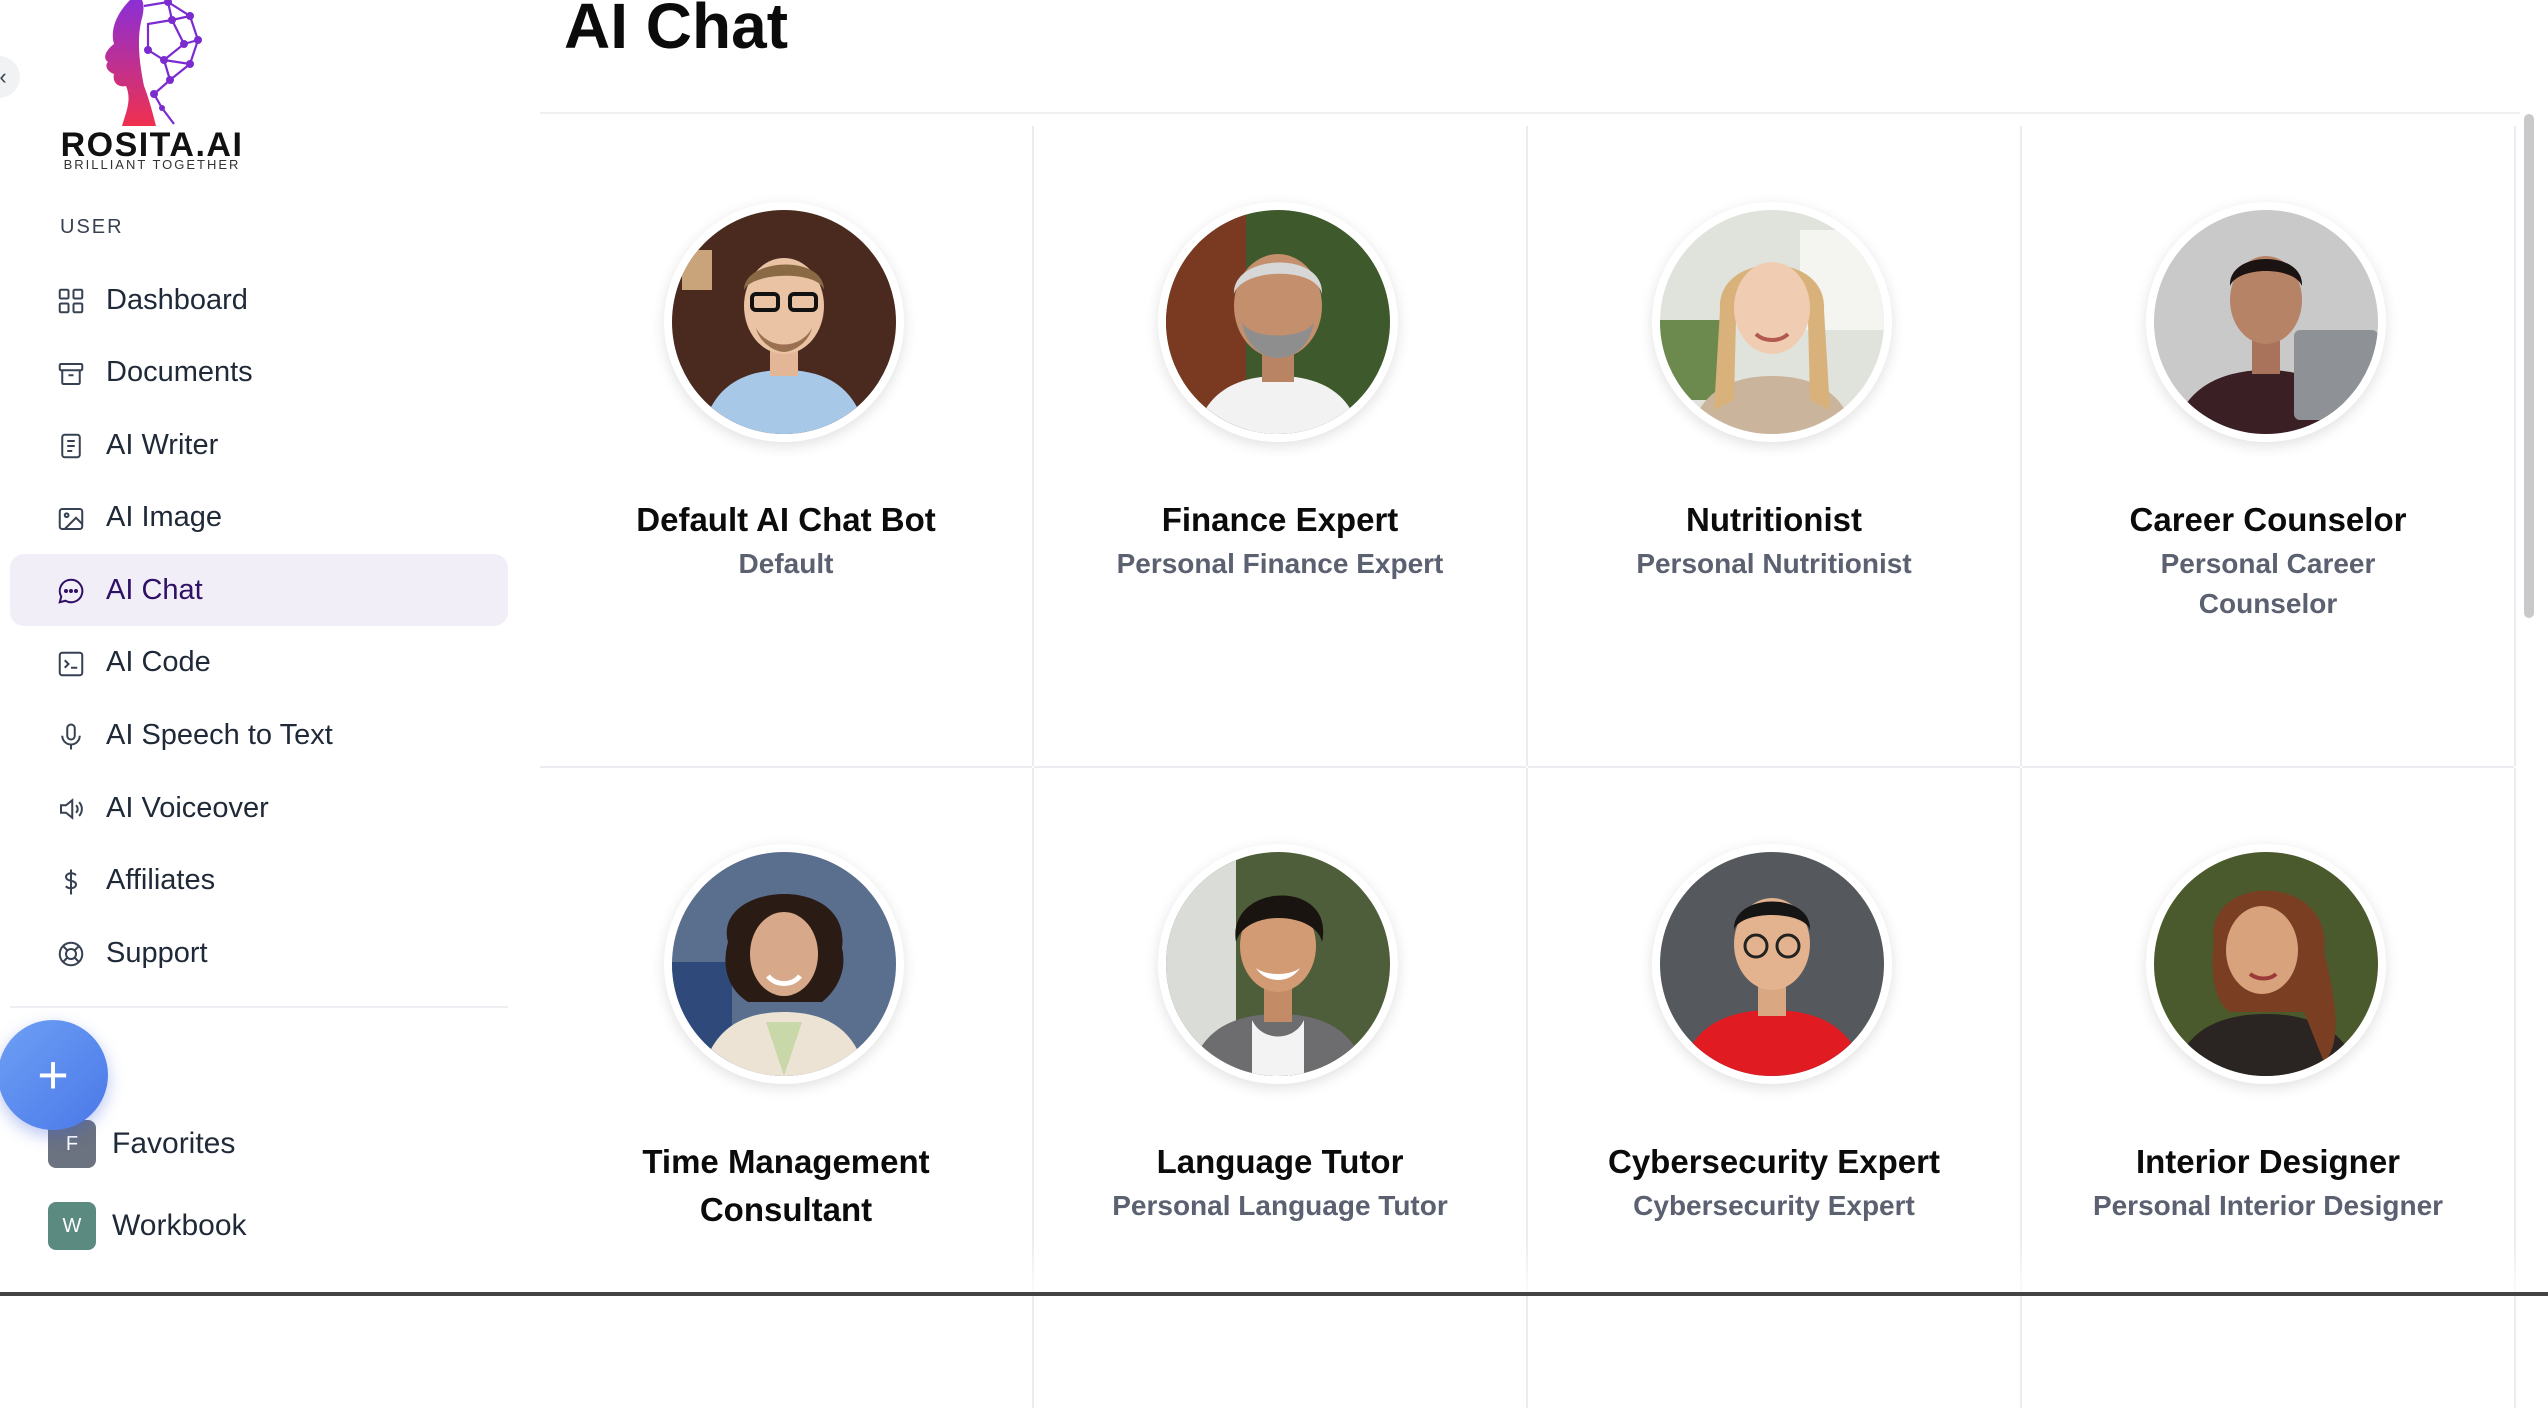 The height and width of the screenshot is (1408, 2548). Describe the element at coordinates (177, 299) in the screenshot. I see `sidebar-item-label: Dashboard` at that location.